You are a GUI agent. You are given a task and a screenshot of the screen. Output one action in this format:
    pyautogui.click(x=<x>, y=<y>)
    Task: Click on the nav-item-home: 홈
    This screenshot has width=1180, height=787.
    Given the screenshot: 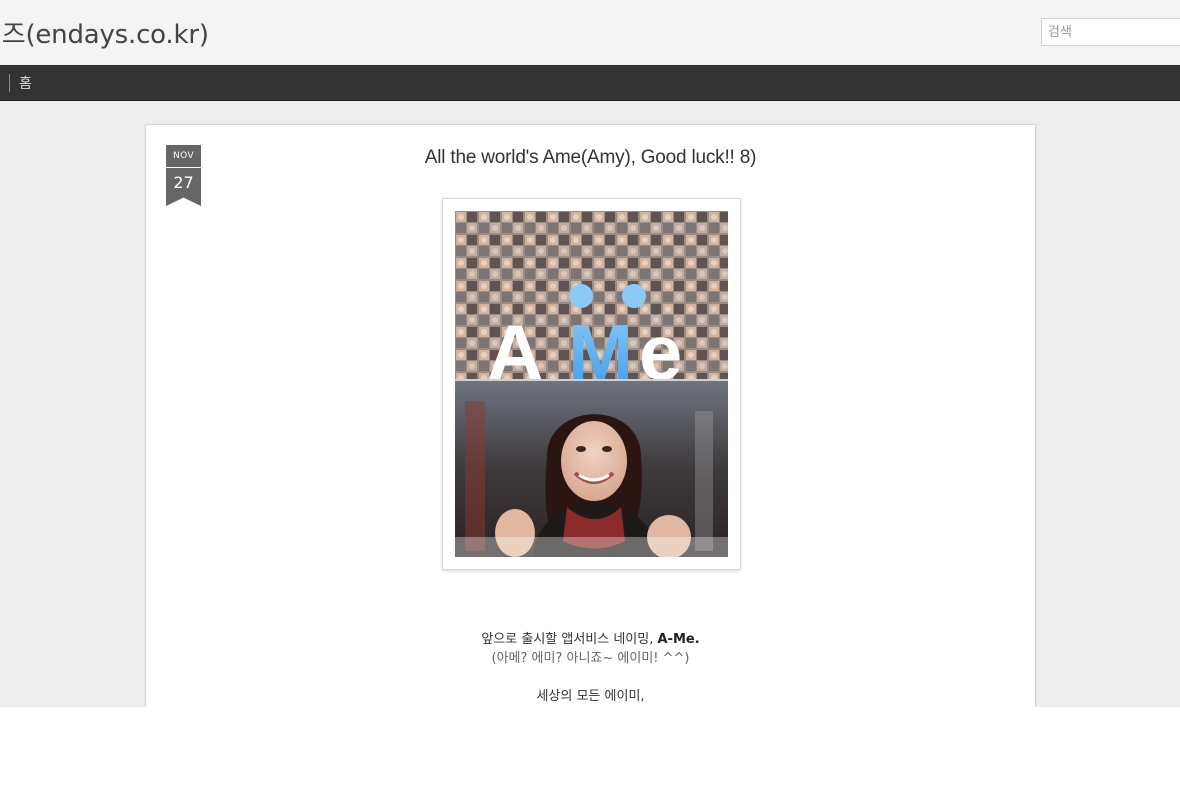 What is the action you would take?
    pyautogui.click(x=25, y=83)
    